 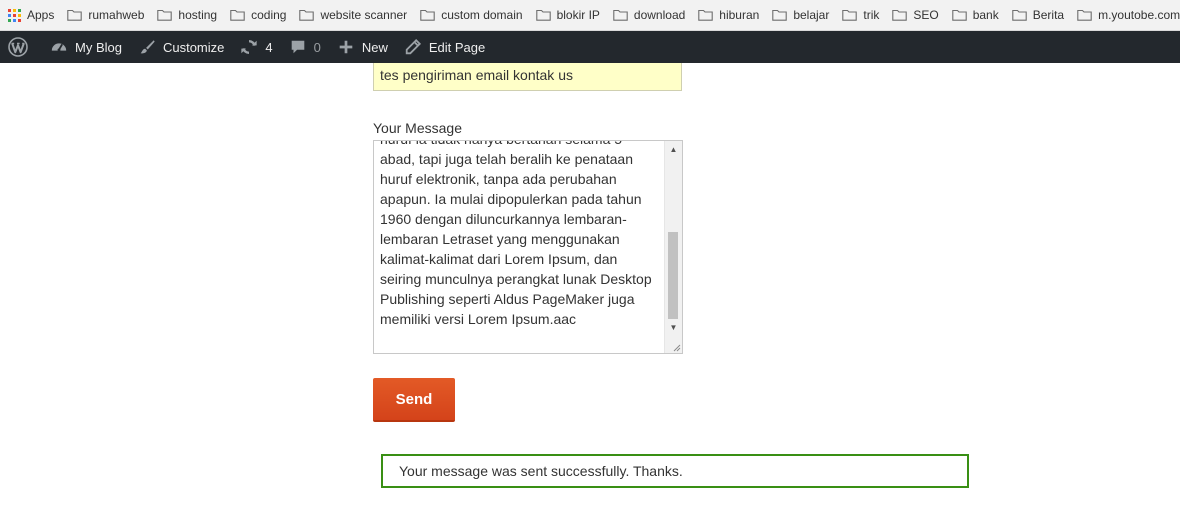 What do you see at coordinates (676, 347) in the screenshot?
I see `resize-grip-icon` at bounding box center [676, 347].